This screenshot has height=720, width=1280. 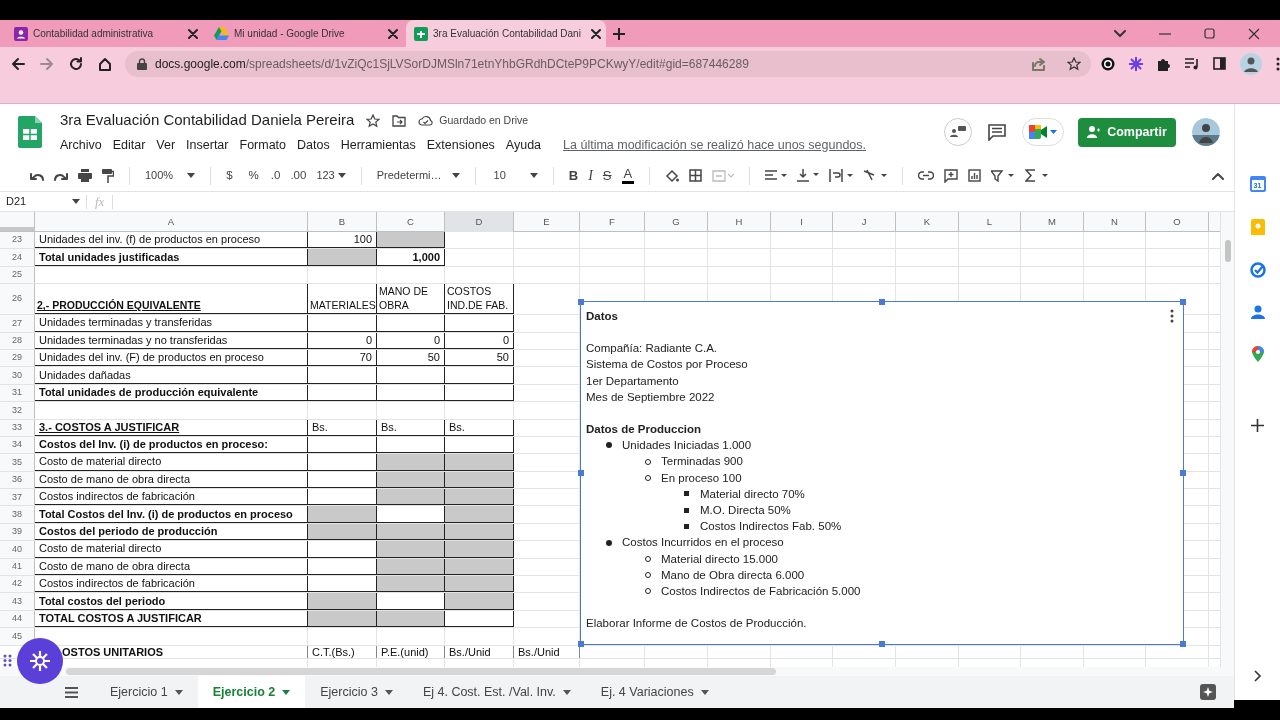 I want to click on vertical-align-icon, so click(x=808, y=175).